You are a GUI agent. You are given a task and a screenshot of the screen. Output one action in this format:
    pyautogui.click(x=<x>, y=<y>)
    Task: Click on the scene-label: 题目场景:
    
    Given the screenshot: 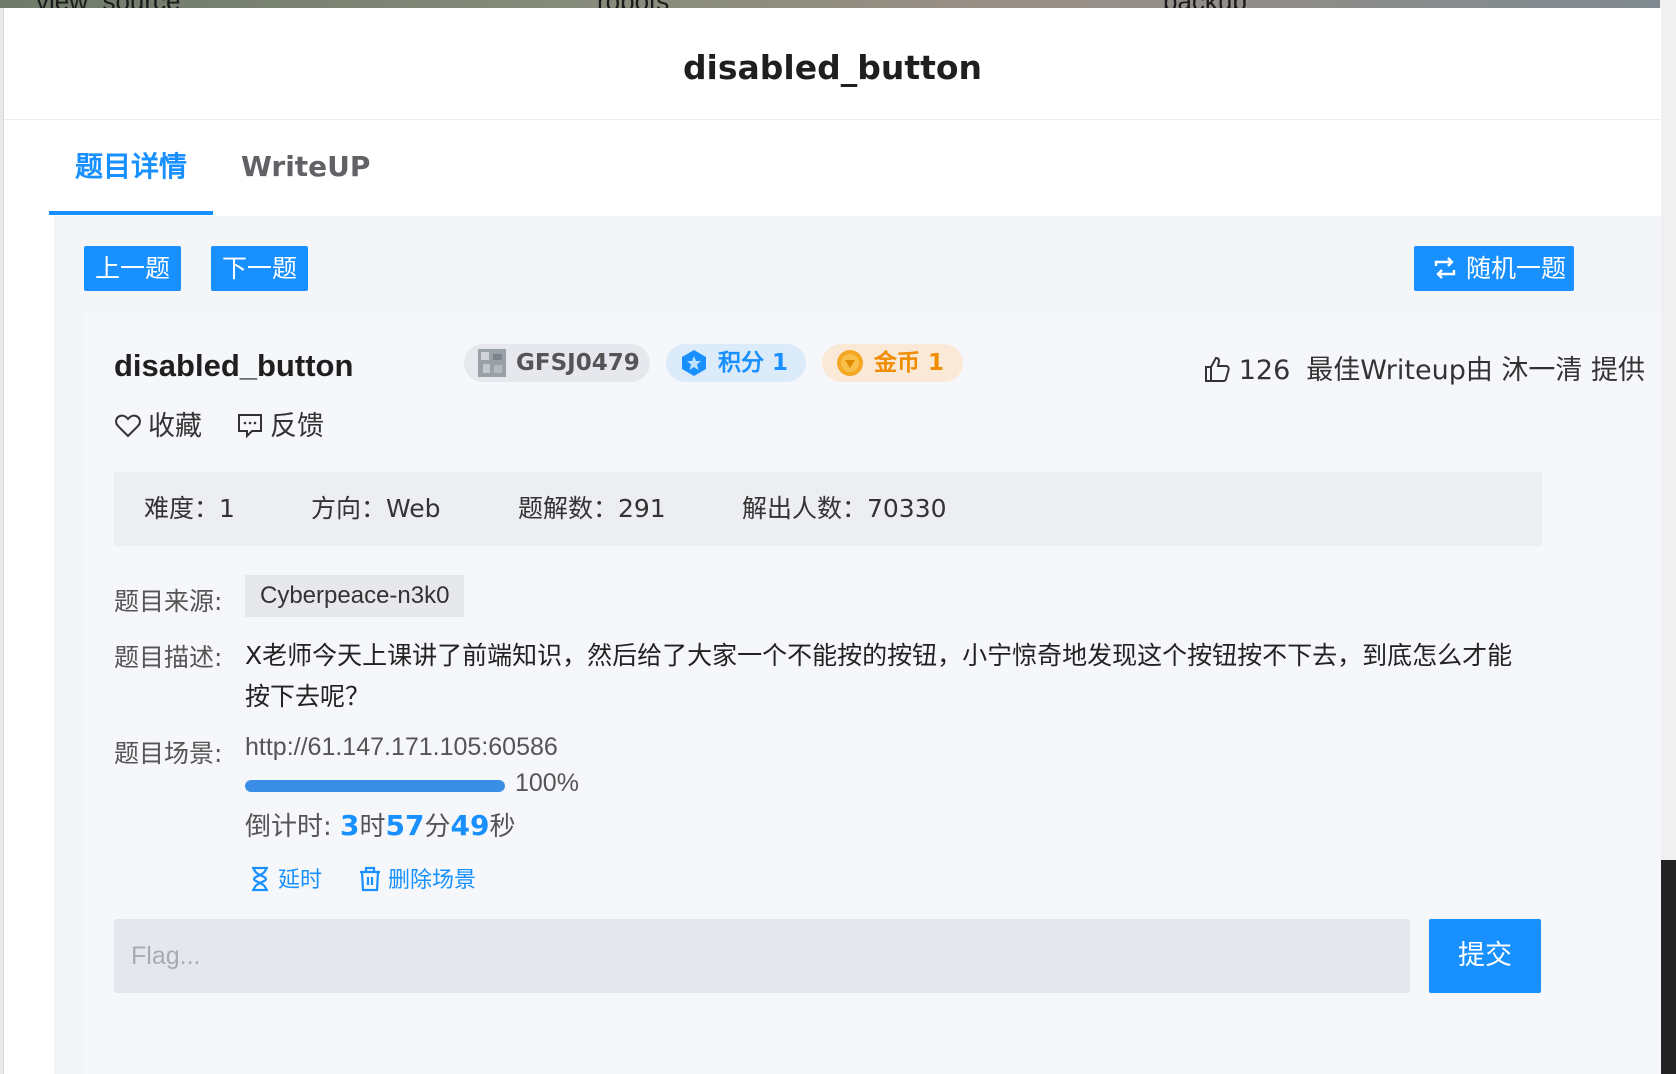 What is the action you would take?
    pyautogui.click(x=168, y=753)
    